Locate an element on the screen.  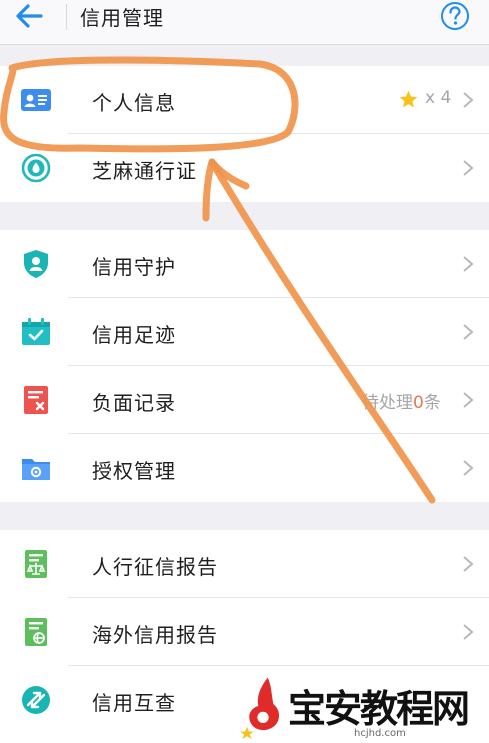
sesame-pass-icon is located at coordinates (36, 168).